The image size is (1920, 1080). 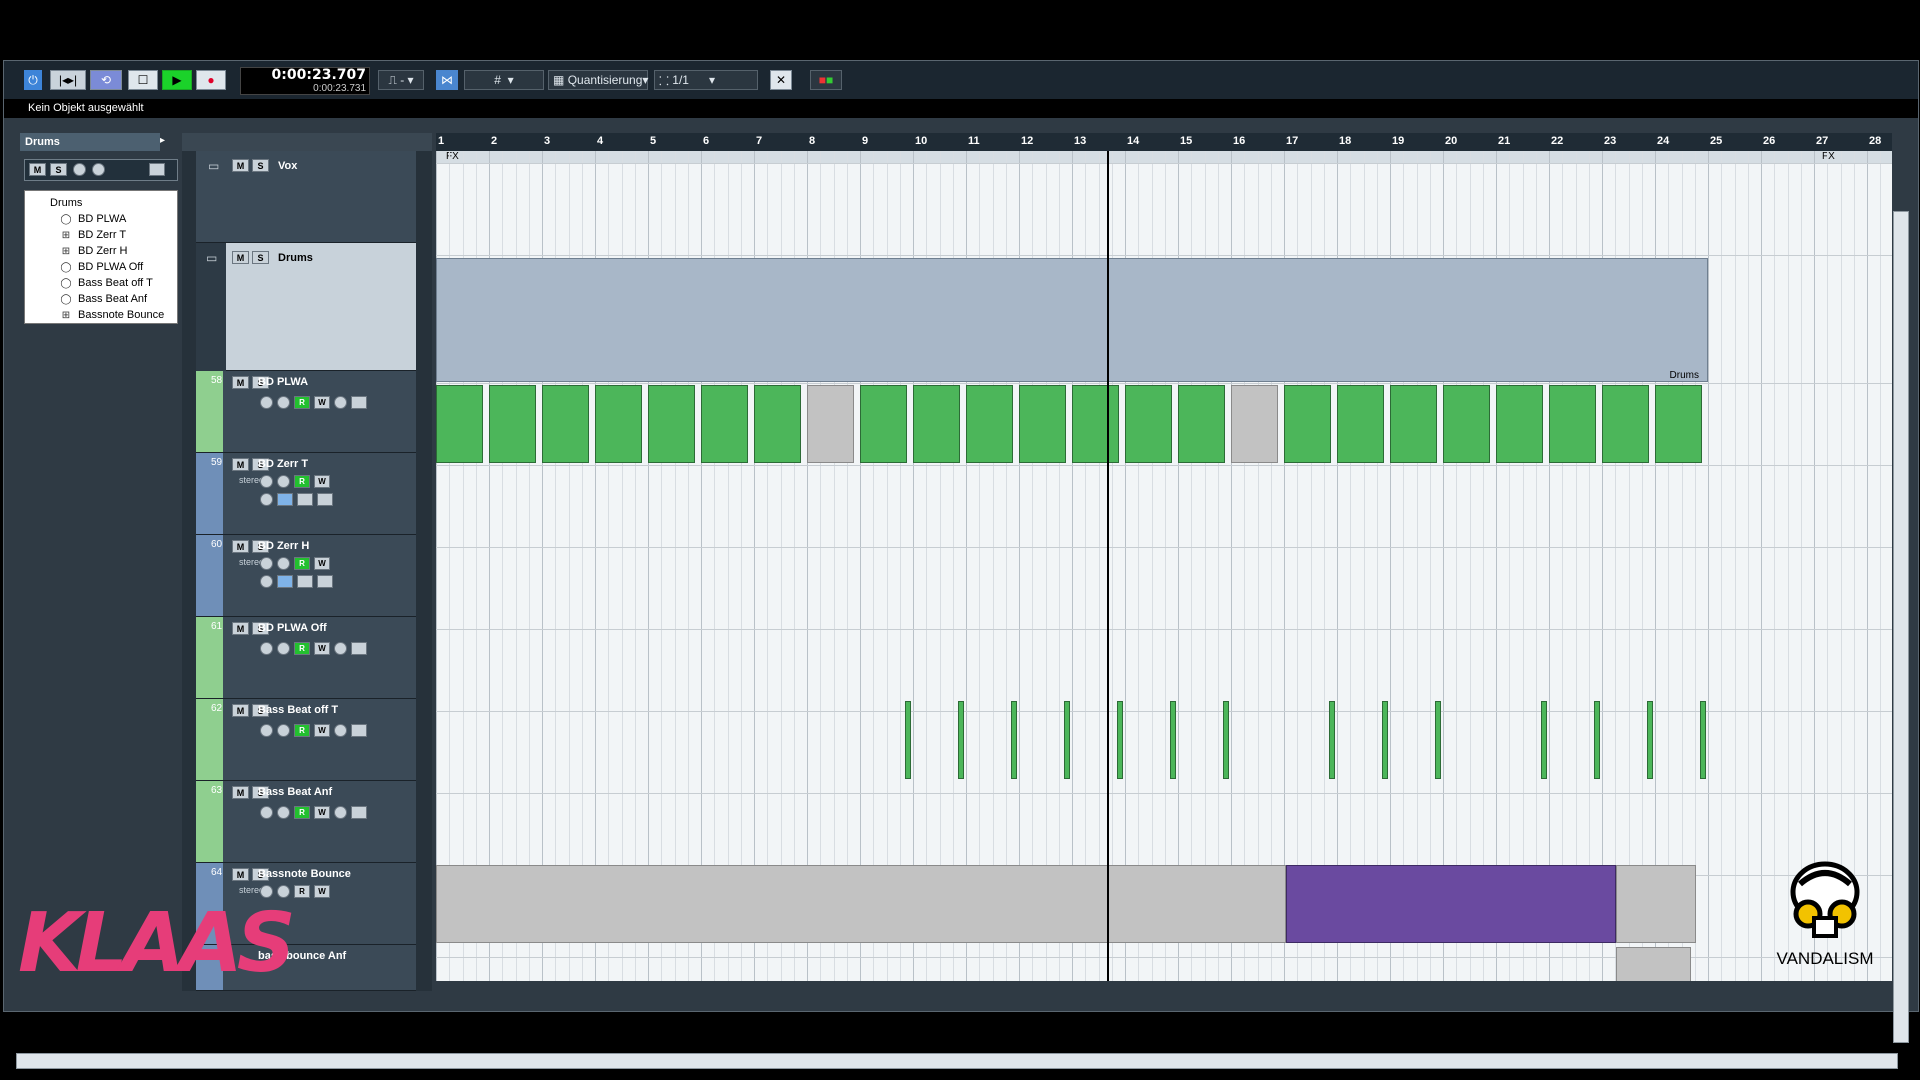 I want to click on tree-item: ⊞ BD Zerr H, so click(x=94, y=251).